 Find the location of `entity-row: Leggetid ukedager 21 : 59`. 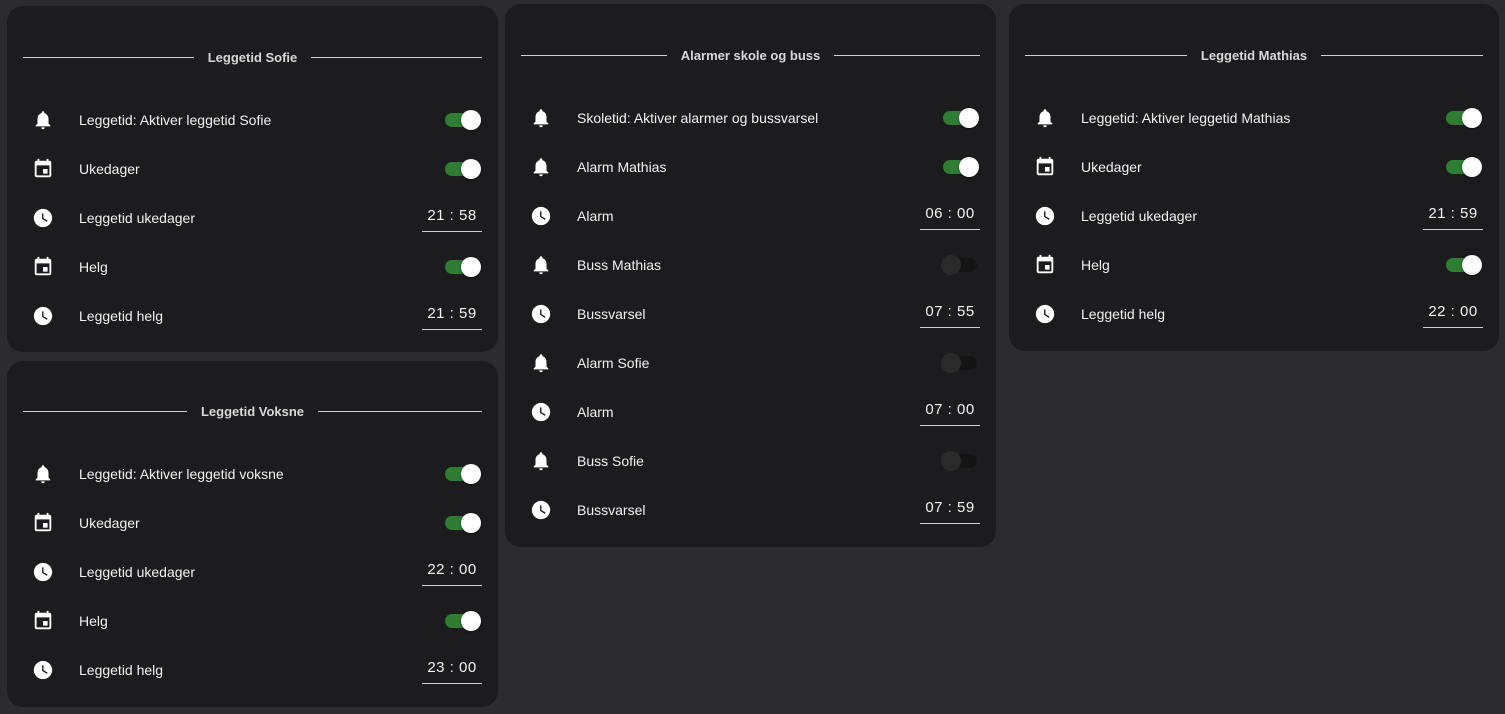

entity-row: Leggetid ukedager 21 : 59 is located at coordinates (1254, 216).